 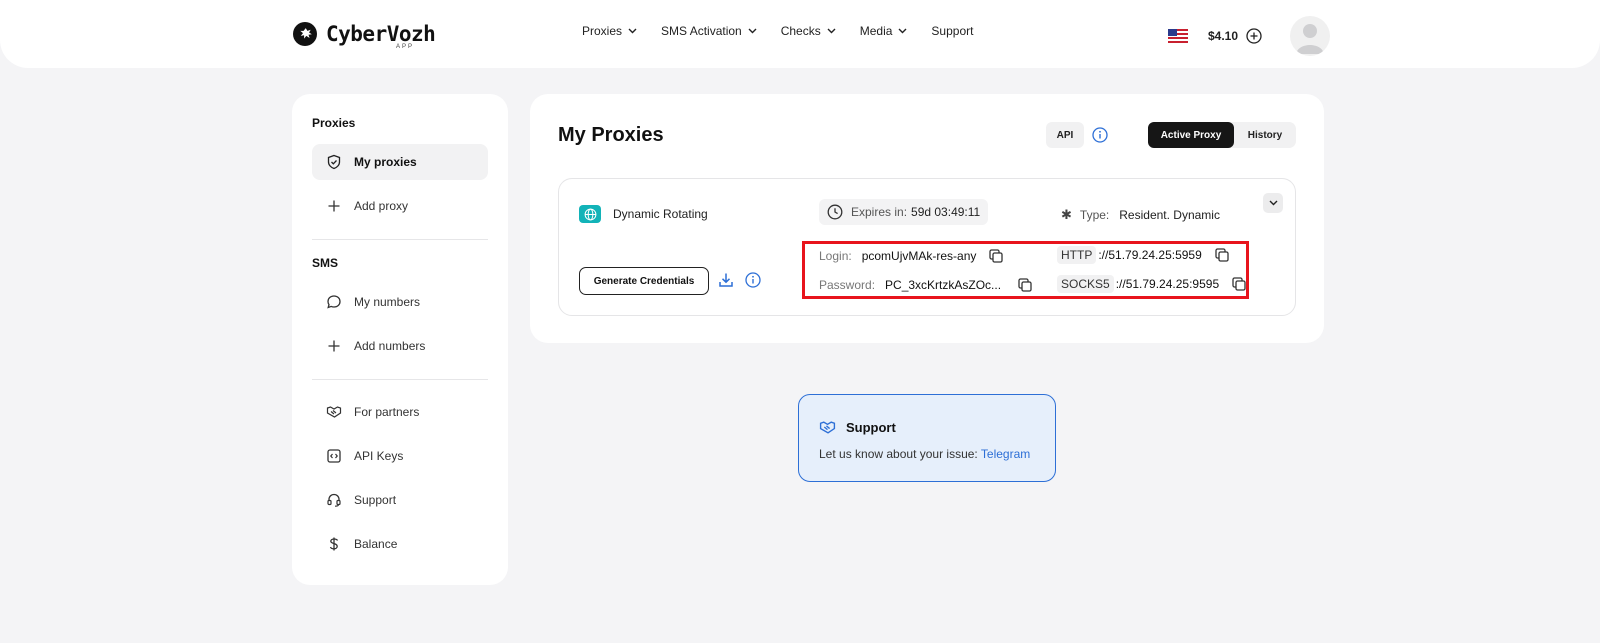 What do you see at coordinates (871, 427) in the screenshot?
I see `support-title-text: Support` at bounding box center [871, 427].